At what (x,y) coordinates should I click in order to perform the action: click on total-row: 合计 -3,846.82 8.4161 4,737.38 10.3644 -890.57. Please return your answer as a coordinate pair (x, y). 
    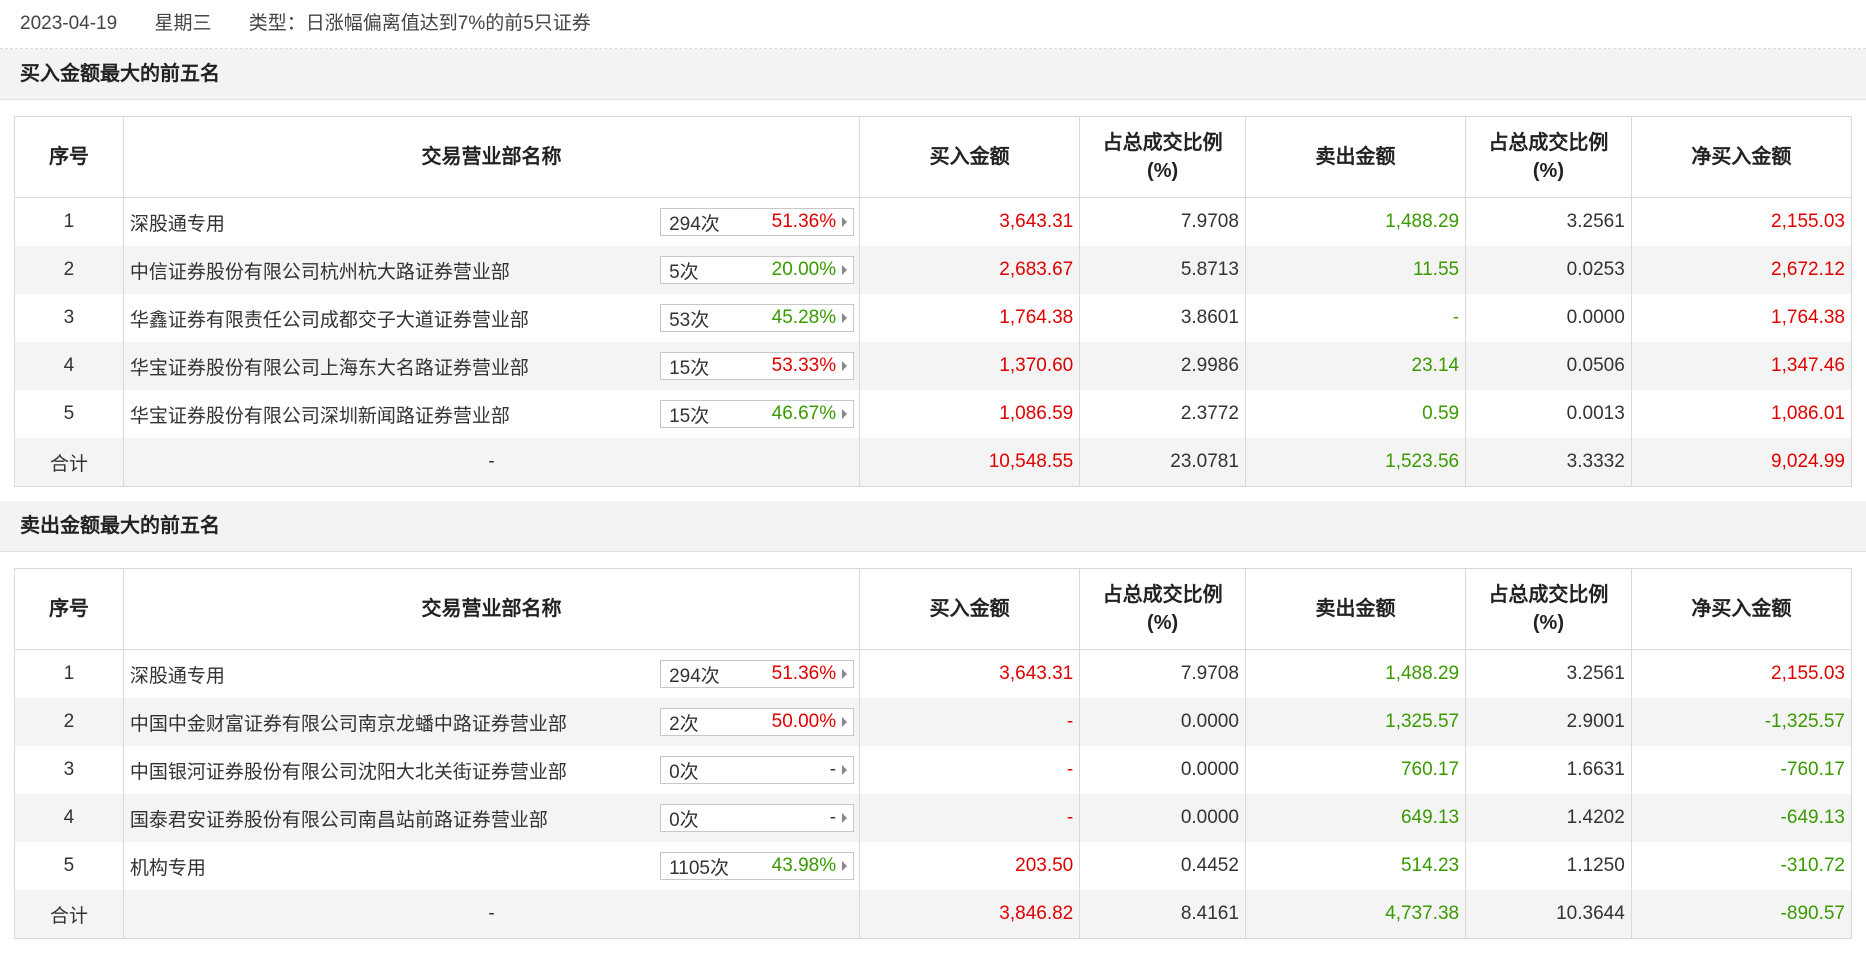
    Looking at the image, I should click on (933, 914).